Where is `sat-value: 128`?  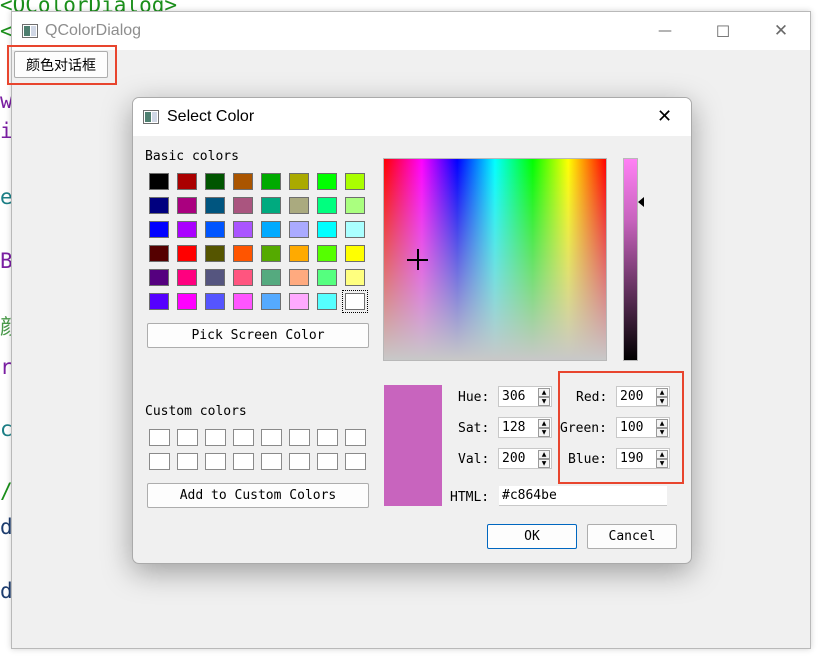
sat-value: 128 is located at coordinates (514, 427).